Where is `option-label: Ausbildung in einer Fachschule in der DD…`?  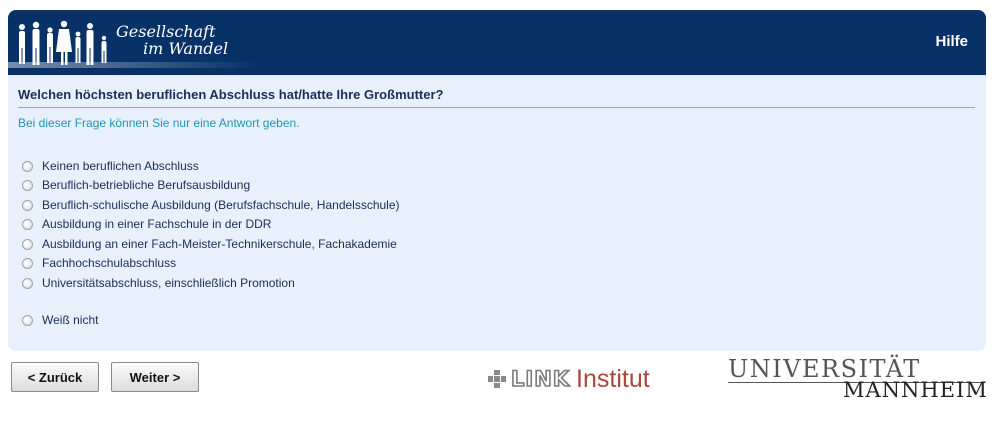 option-label: Ausbildung in einer Fachschule in der DD… is located at coordinates (157, 224).